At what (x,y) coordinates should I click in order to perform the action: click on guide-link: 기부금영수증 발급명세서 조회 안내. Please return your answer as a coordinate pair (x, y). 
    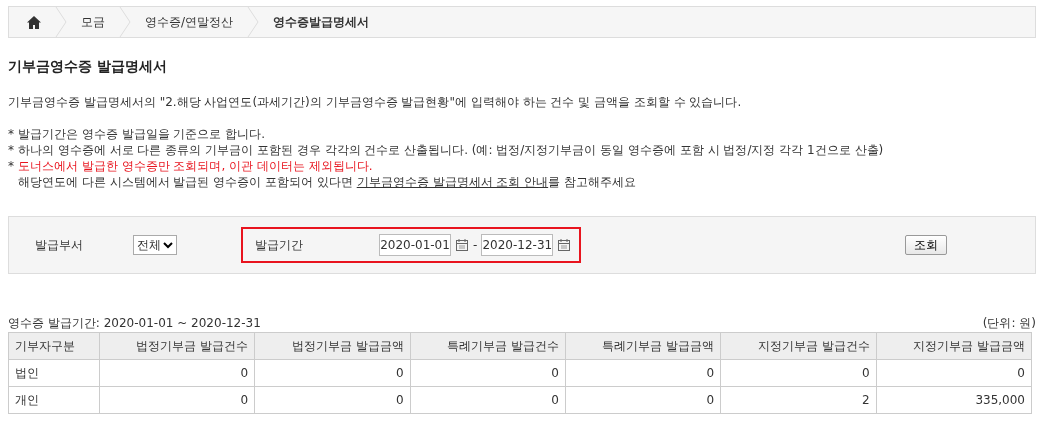
    Looking at the image, I should click on (452, 182).